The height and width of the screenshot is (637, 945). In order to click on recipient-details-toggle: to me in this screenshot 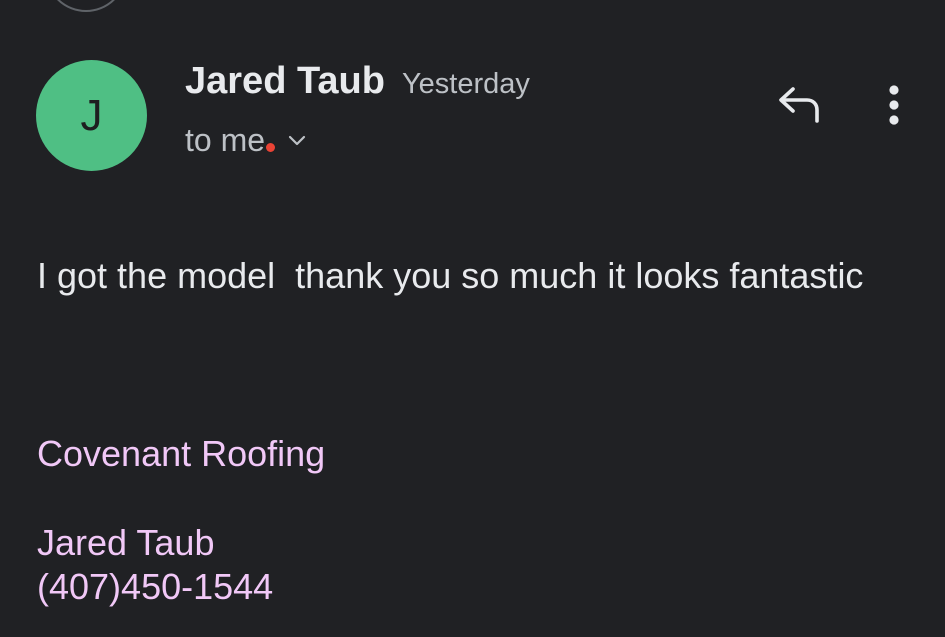, I will do `click(246, 140)`.